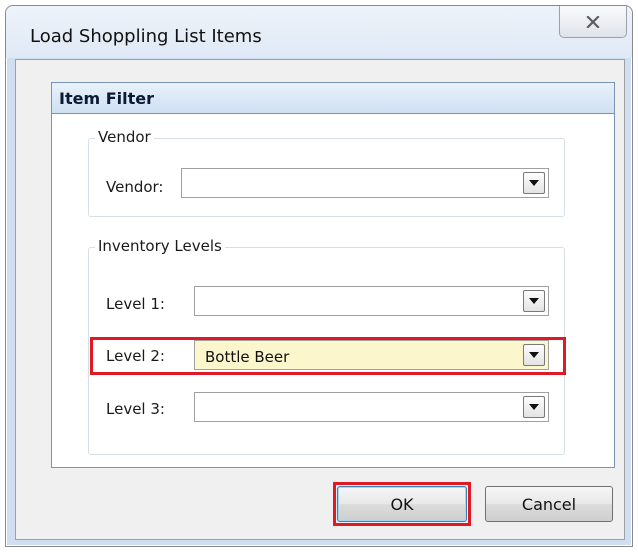  I want to click on vendor-label: Vendor:, so click(135, 187).